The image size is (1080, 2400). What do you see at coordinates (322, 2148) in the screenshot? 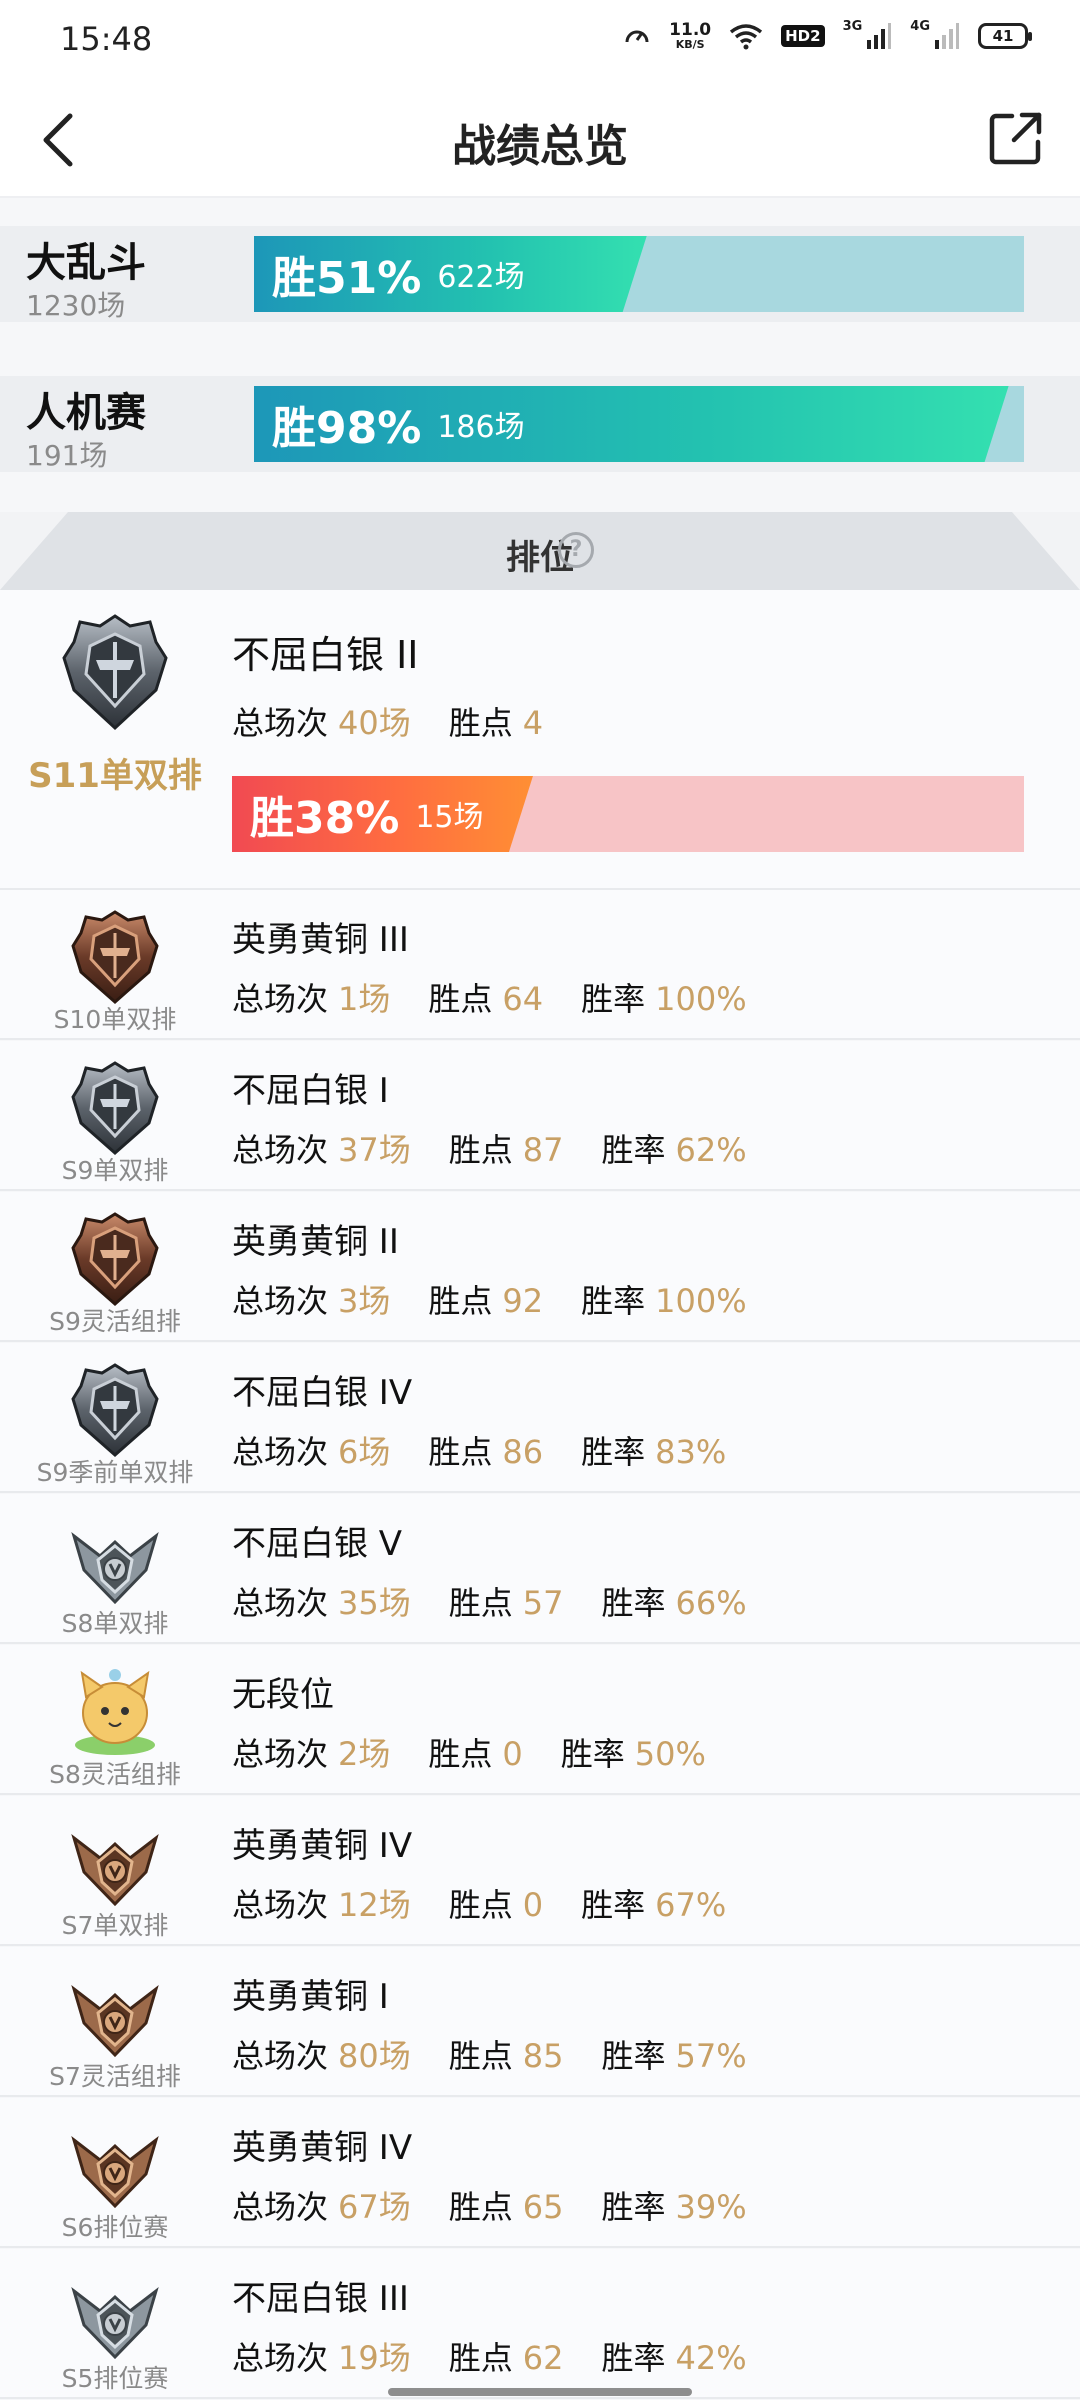
I see `rank-title: 英勇黄铜 IV` at bounding box center [322, 2148].